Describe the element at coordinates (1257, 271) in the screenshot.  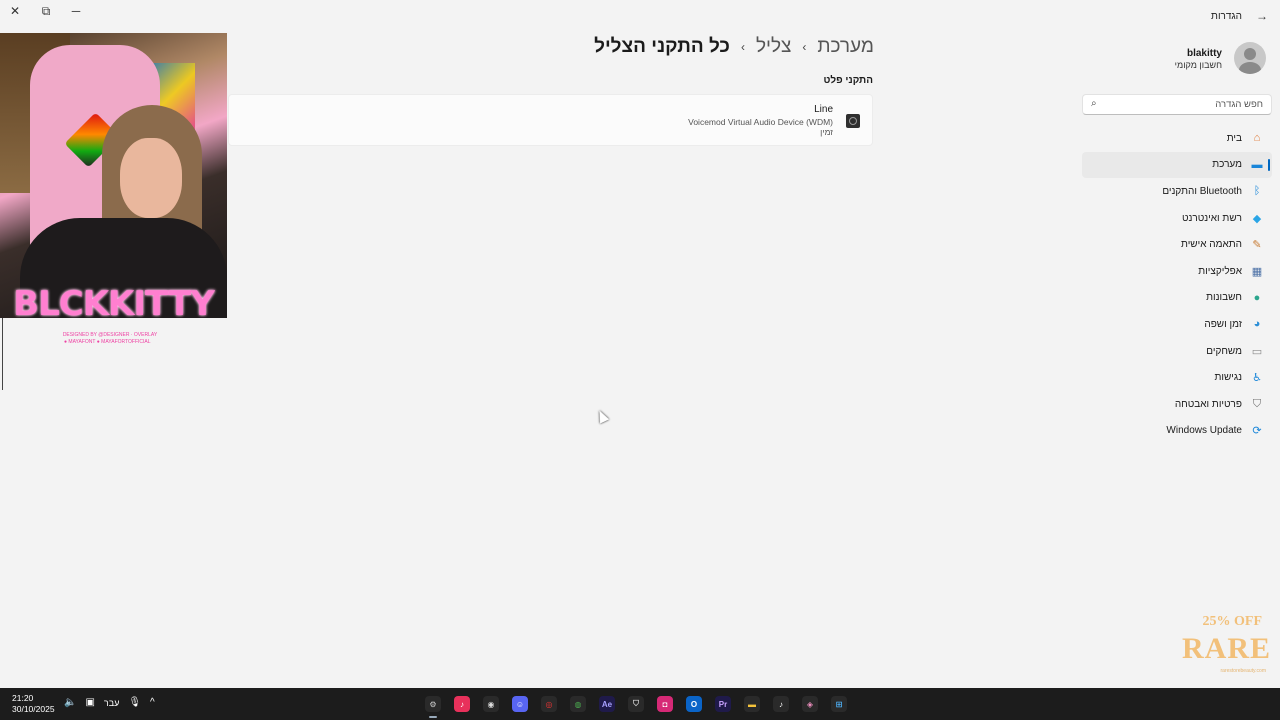
I see `apps-icon: ▦` at that location.